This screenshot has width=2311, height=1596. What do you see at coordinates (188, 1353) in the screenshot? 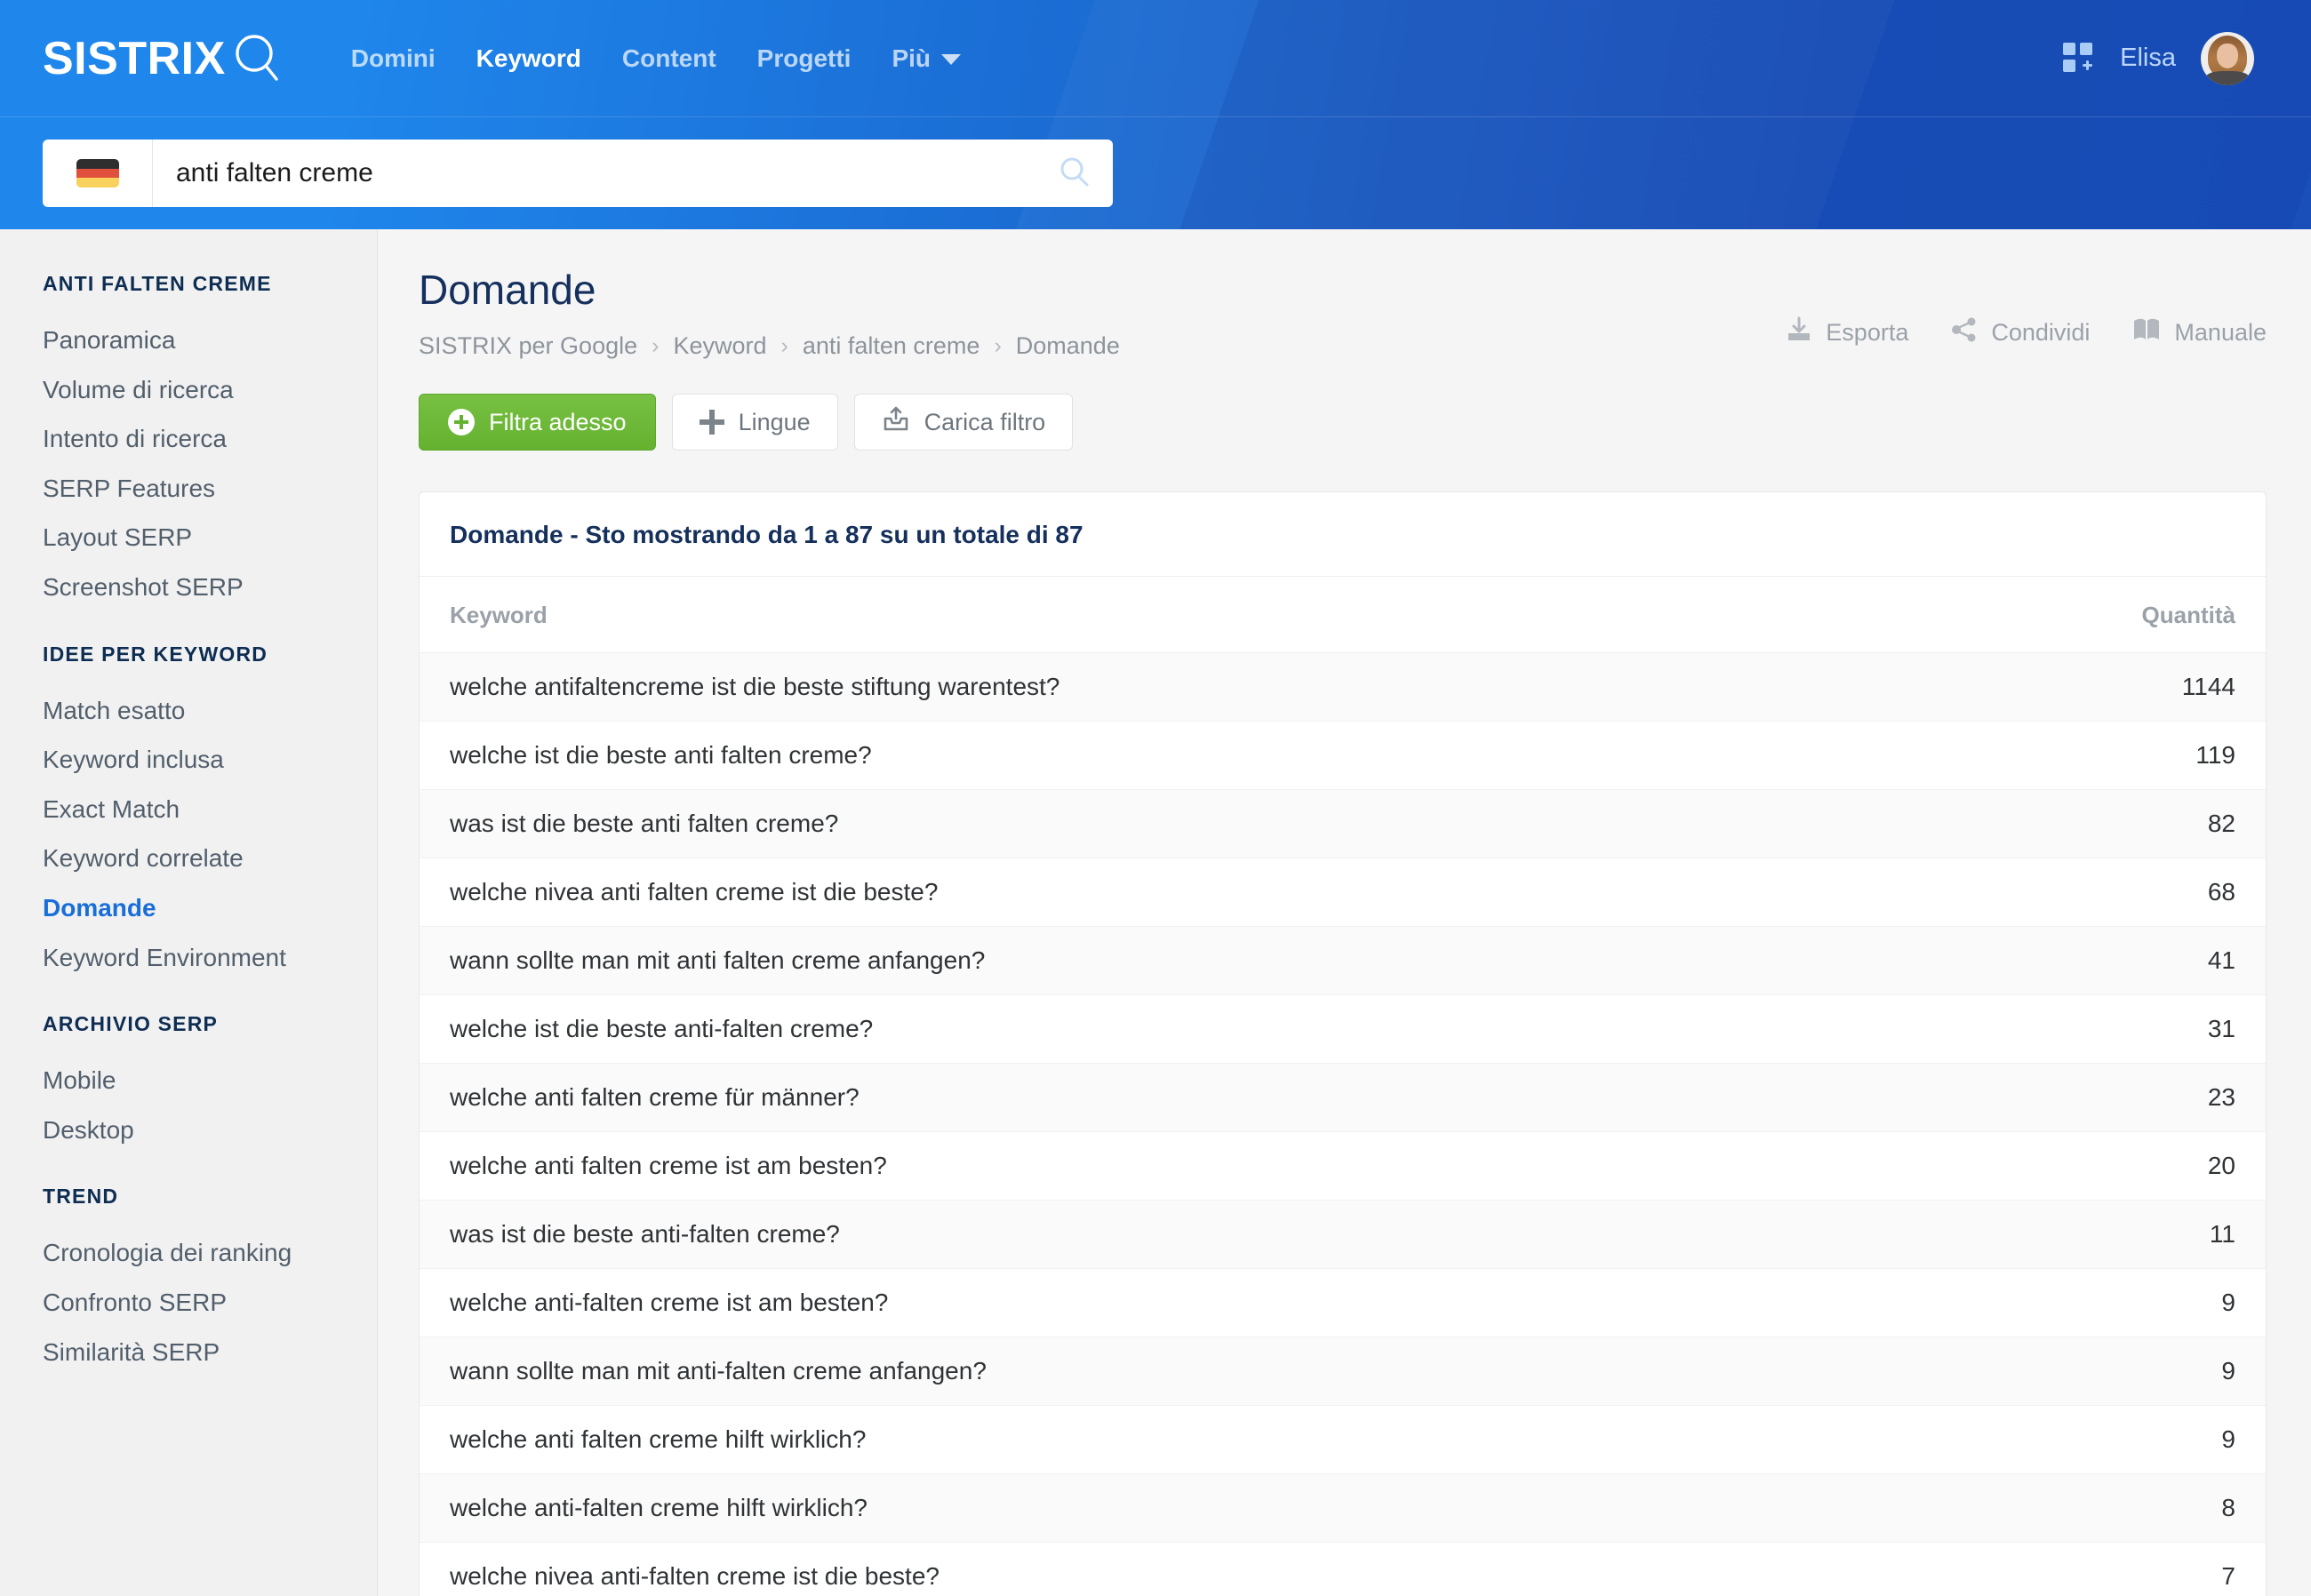
I see `sidebar-item-similarita-serp: Similarità SERP` at bounding box center [188, 1353].